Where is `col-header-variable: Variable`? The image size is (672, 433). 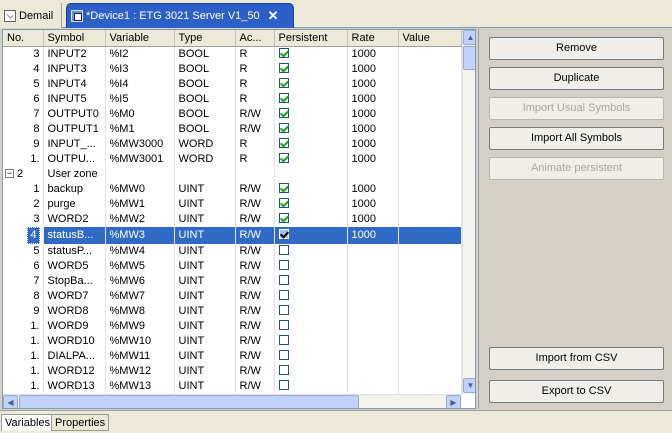 col-header-variable: Variable is located at coordinates (140, 38).